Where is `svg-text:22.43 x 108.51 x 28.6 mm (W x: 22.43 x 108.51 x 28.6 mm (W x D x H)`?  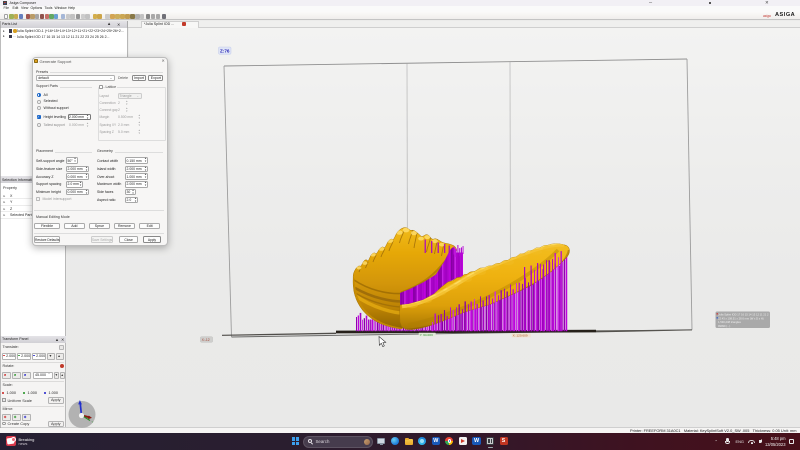
svg-text:22.43 x 108.51 x 28.6 mm (W x: 22.43 x 108.51 x 28.6 mm (W x D x H) is located at coordinates (741, 318).